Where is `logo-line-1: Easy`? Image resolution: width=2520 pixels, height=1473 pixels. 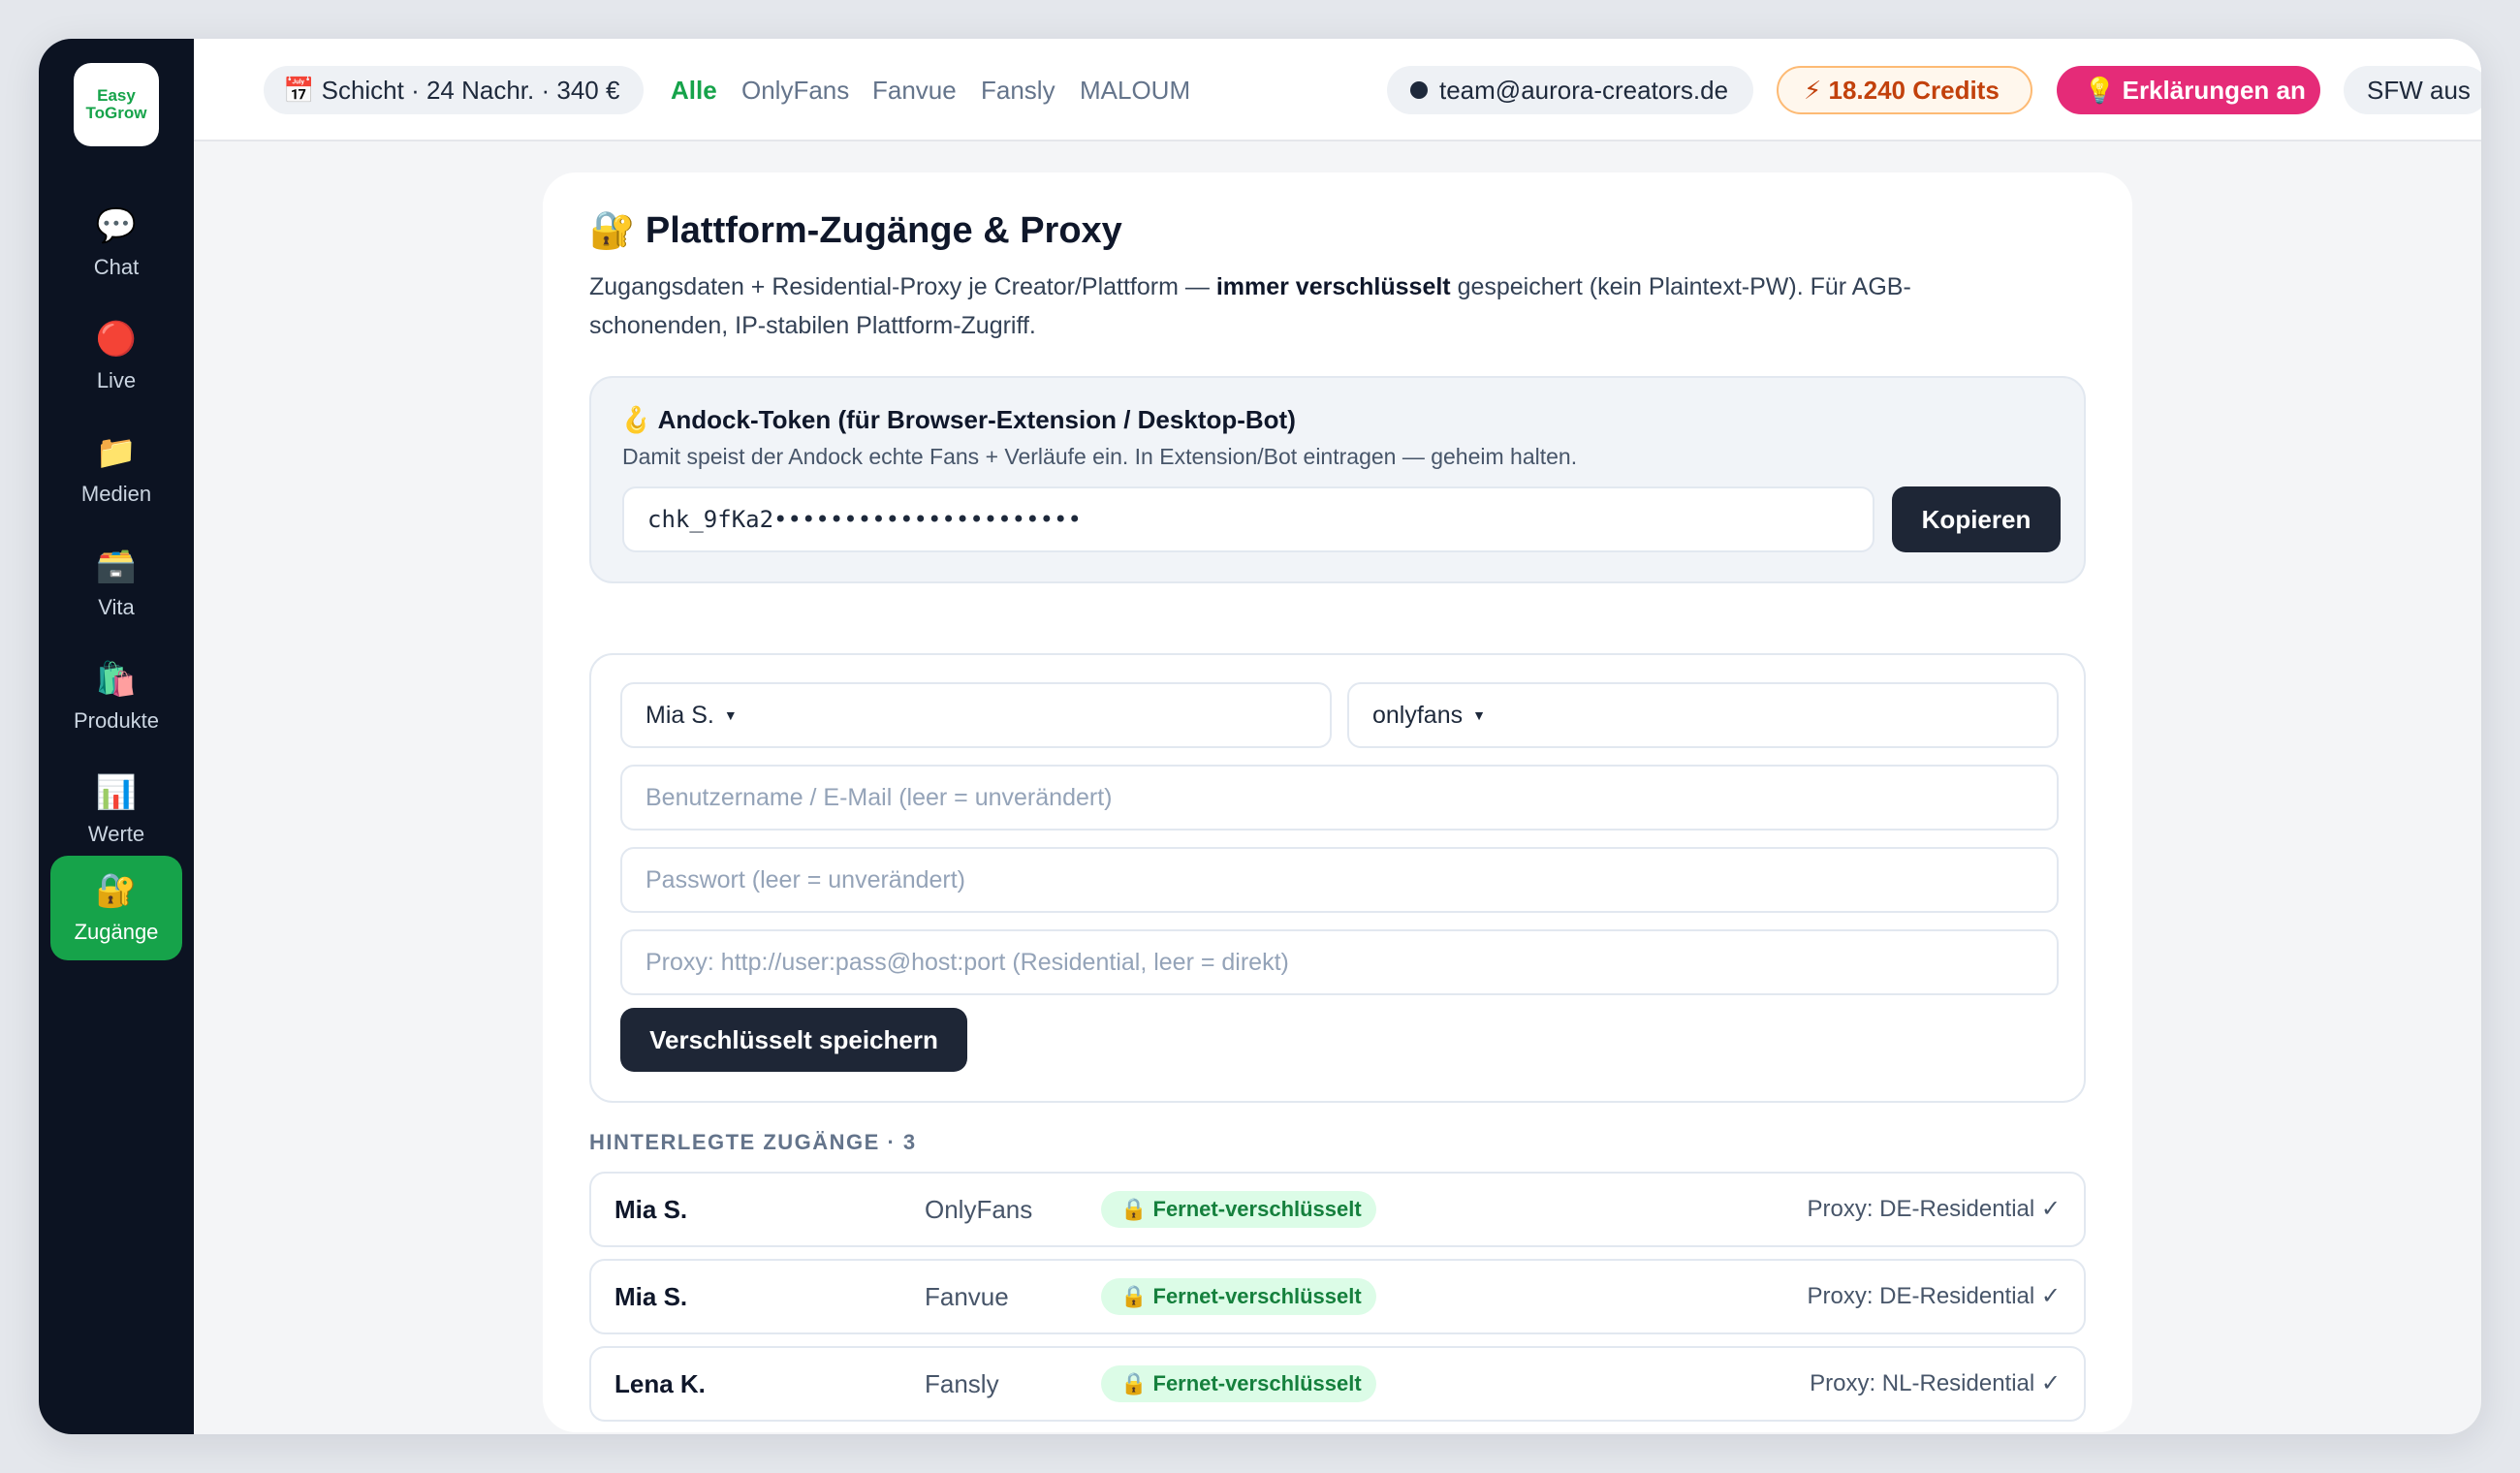 logo-line-1: Easy is located at coordinates (117, 95).